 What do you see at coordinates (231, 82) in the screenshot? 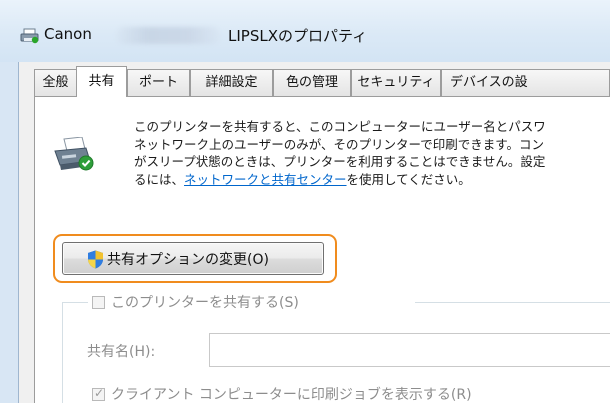
I see `tab-advanced: 詳細設定` at bounding box center [231, 82].